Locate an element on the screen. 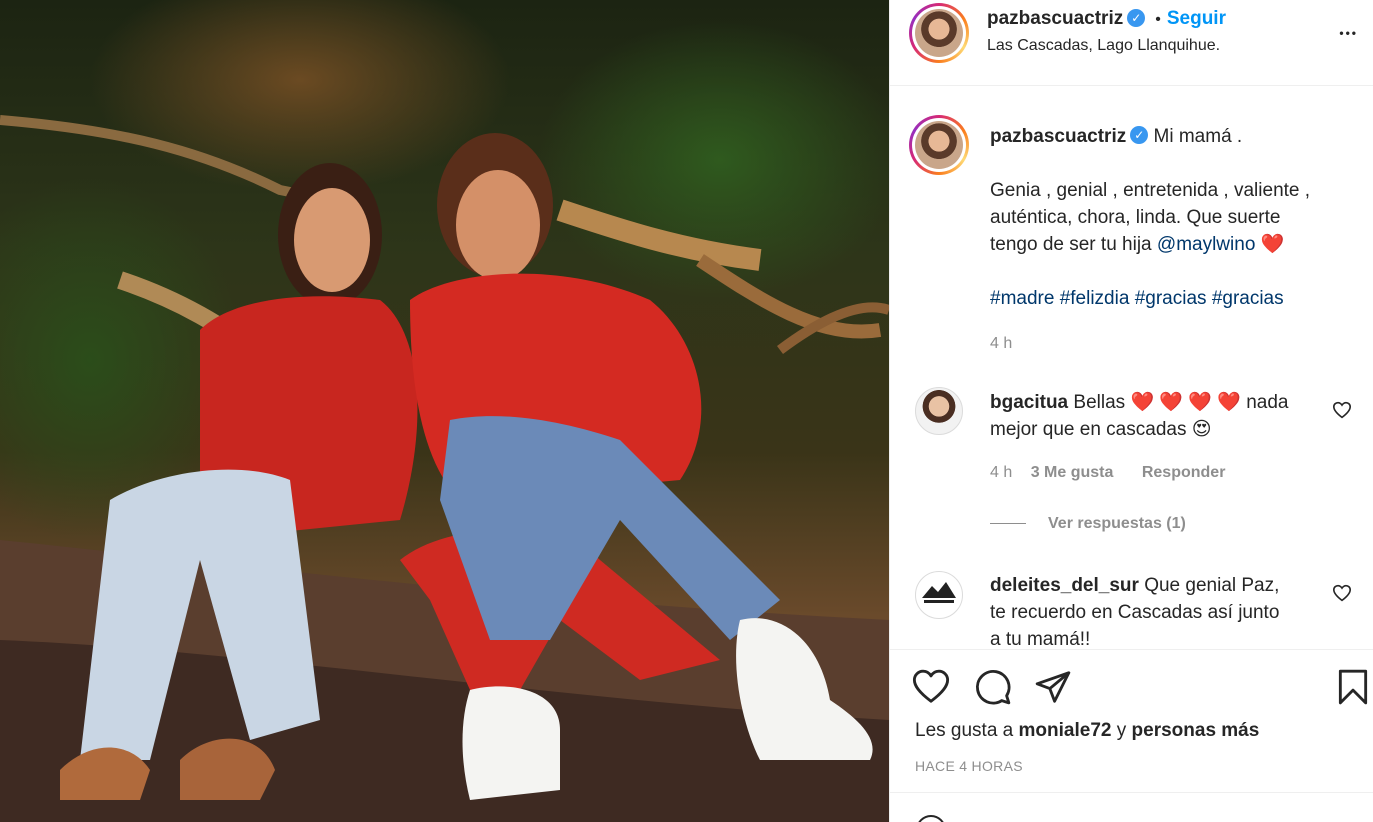  deleites-logo-icon is located at coordinates (939, 592).